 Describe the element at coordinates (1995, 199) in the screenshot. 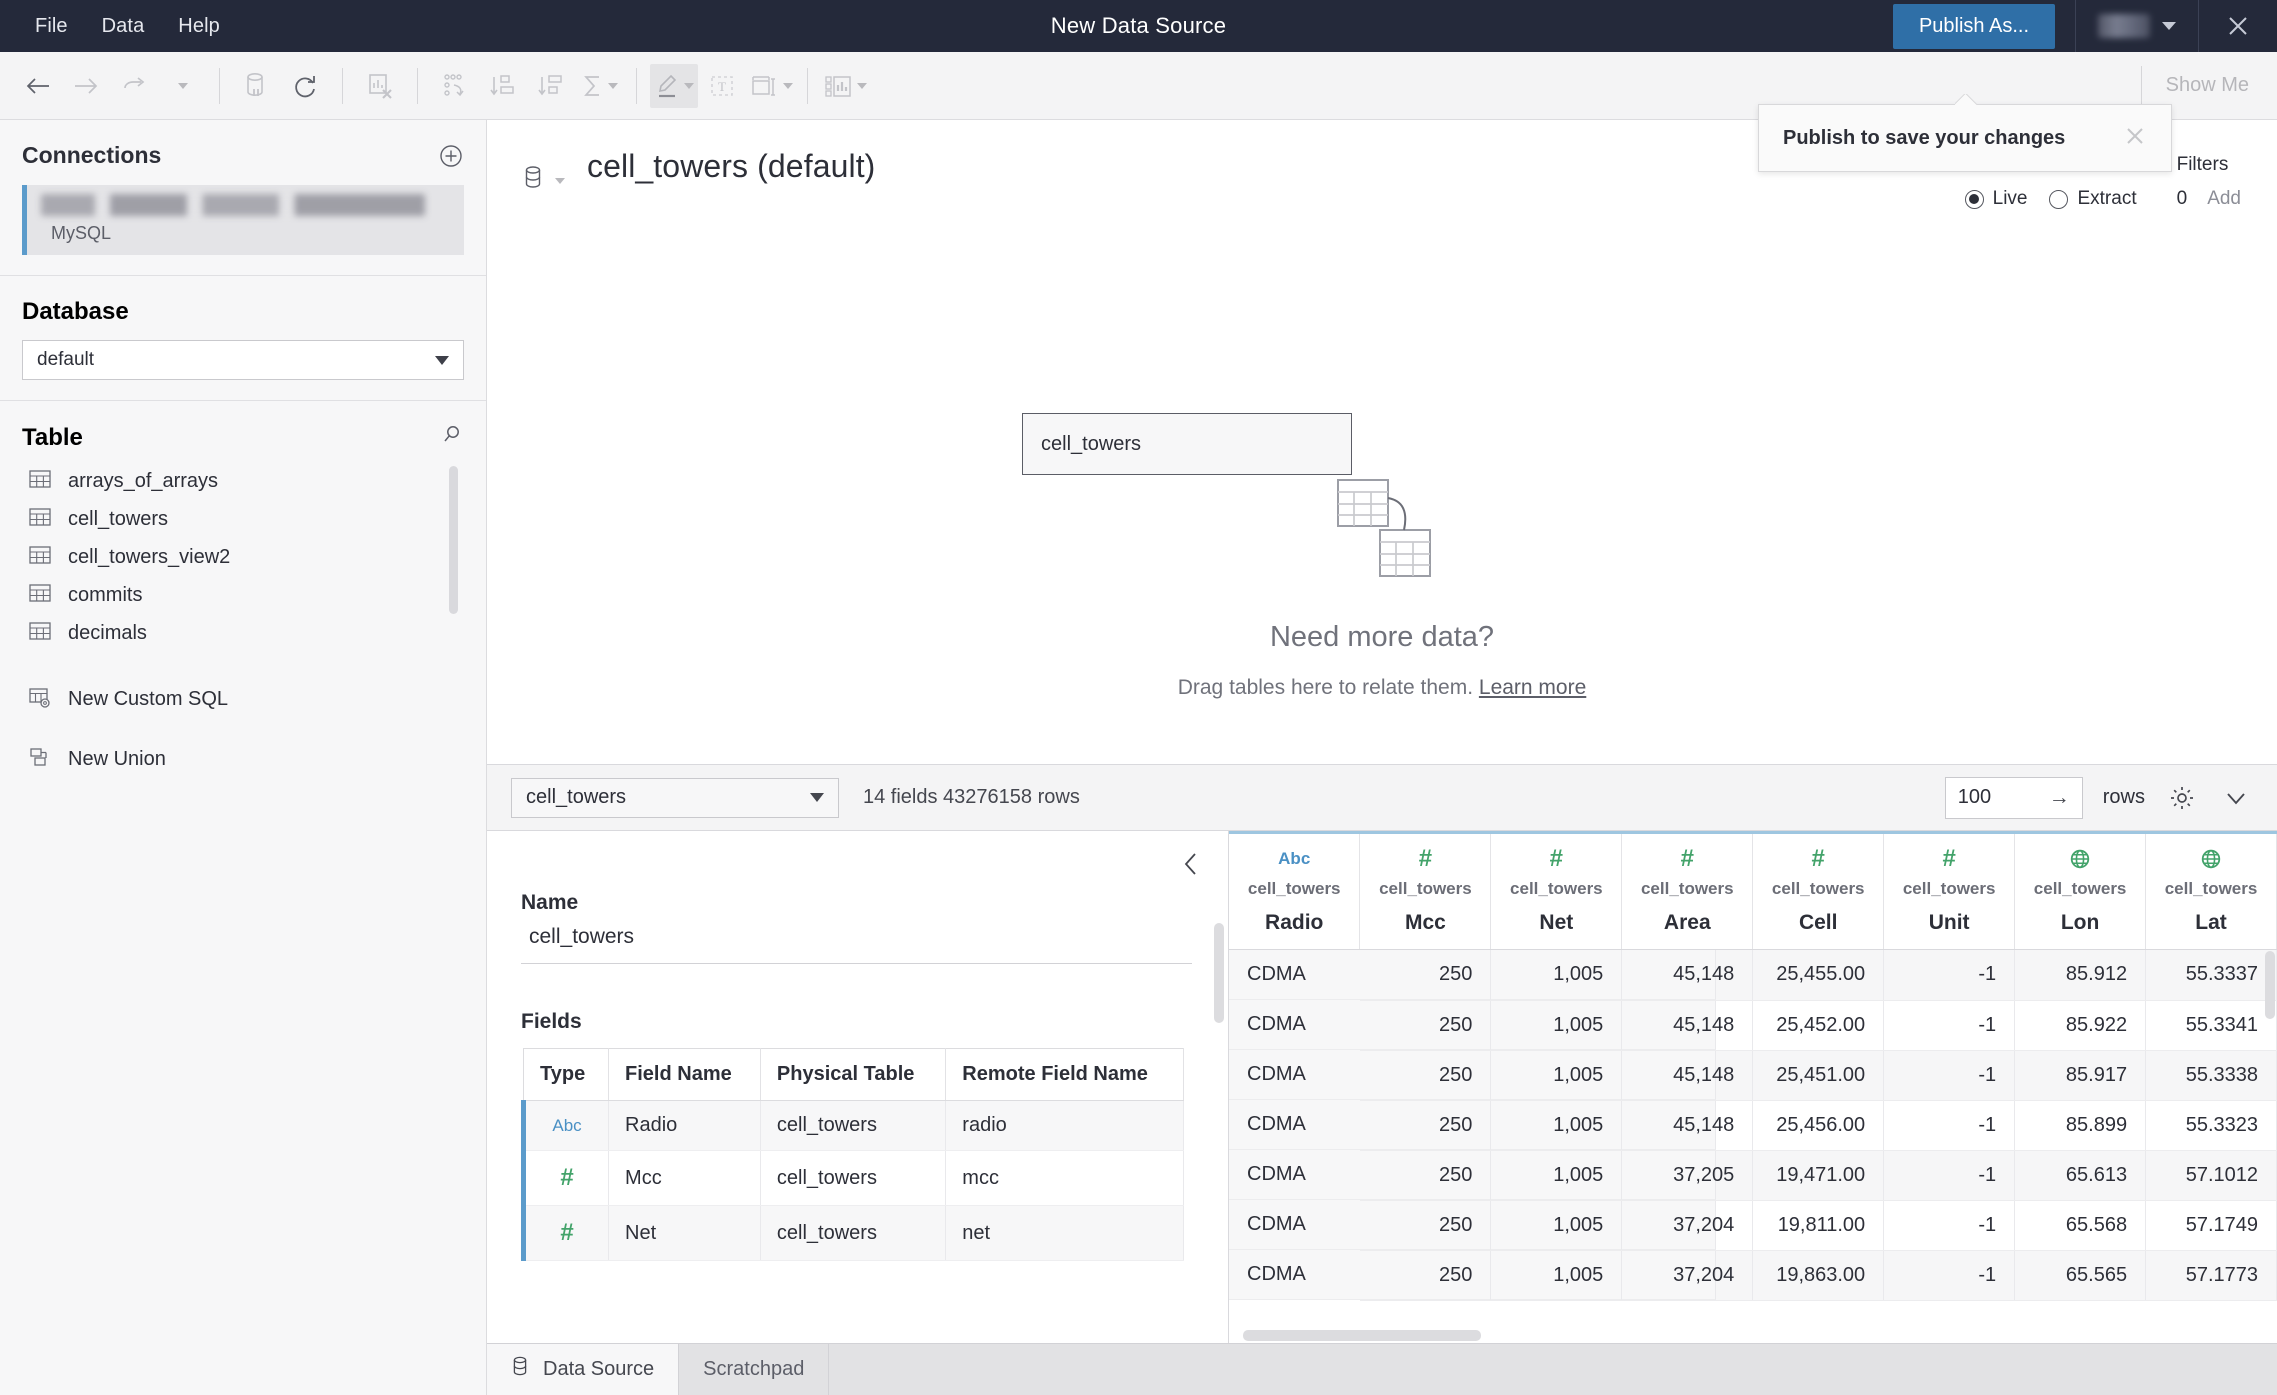

I see `connection-radio-live: Live` at that location.